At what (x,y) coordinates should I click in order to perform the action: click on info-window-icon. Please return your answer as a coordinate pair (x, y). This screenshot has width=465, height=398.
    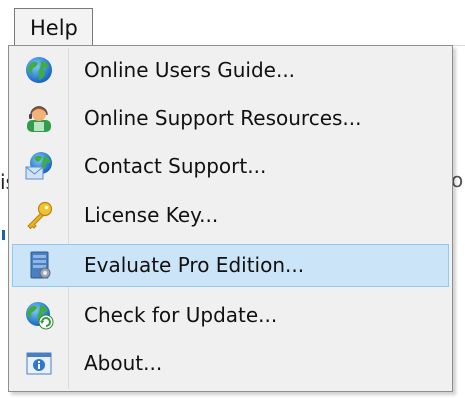
    Looking at the image, I should click on (39, 363).